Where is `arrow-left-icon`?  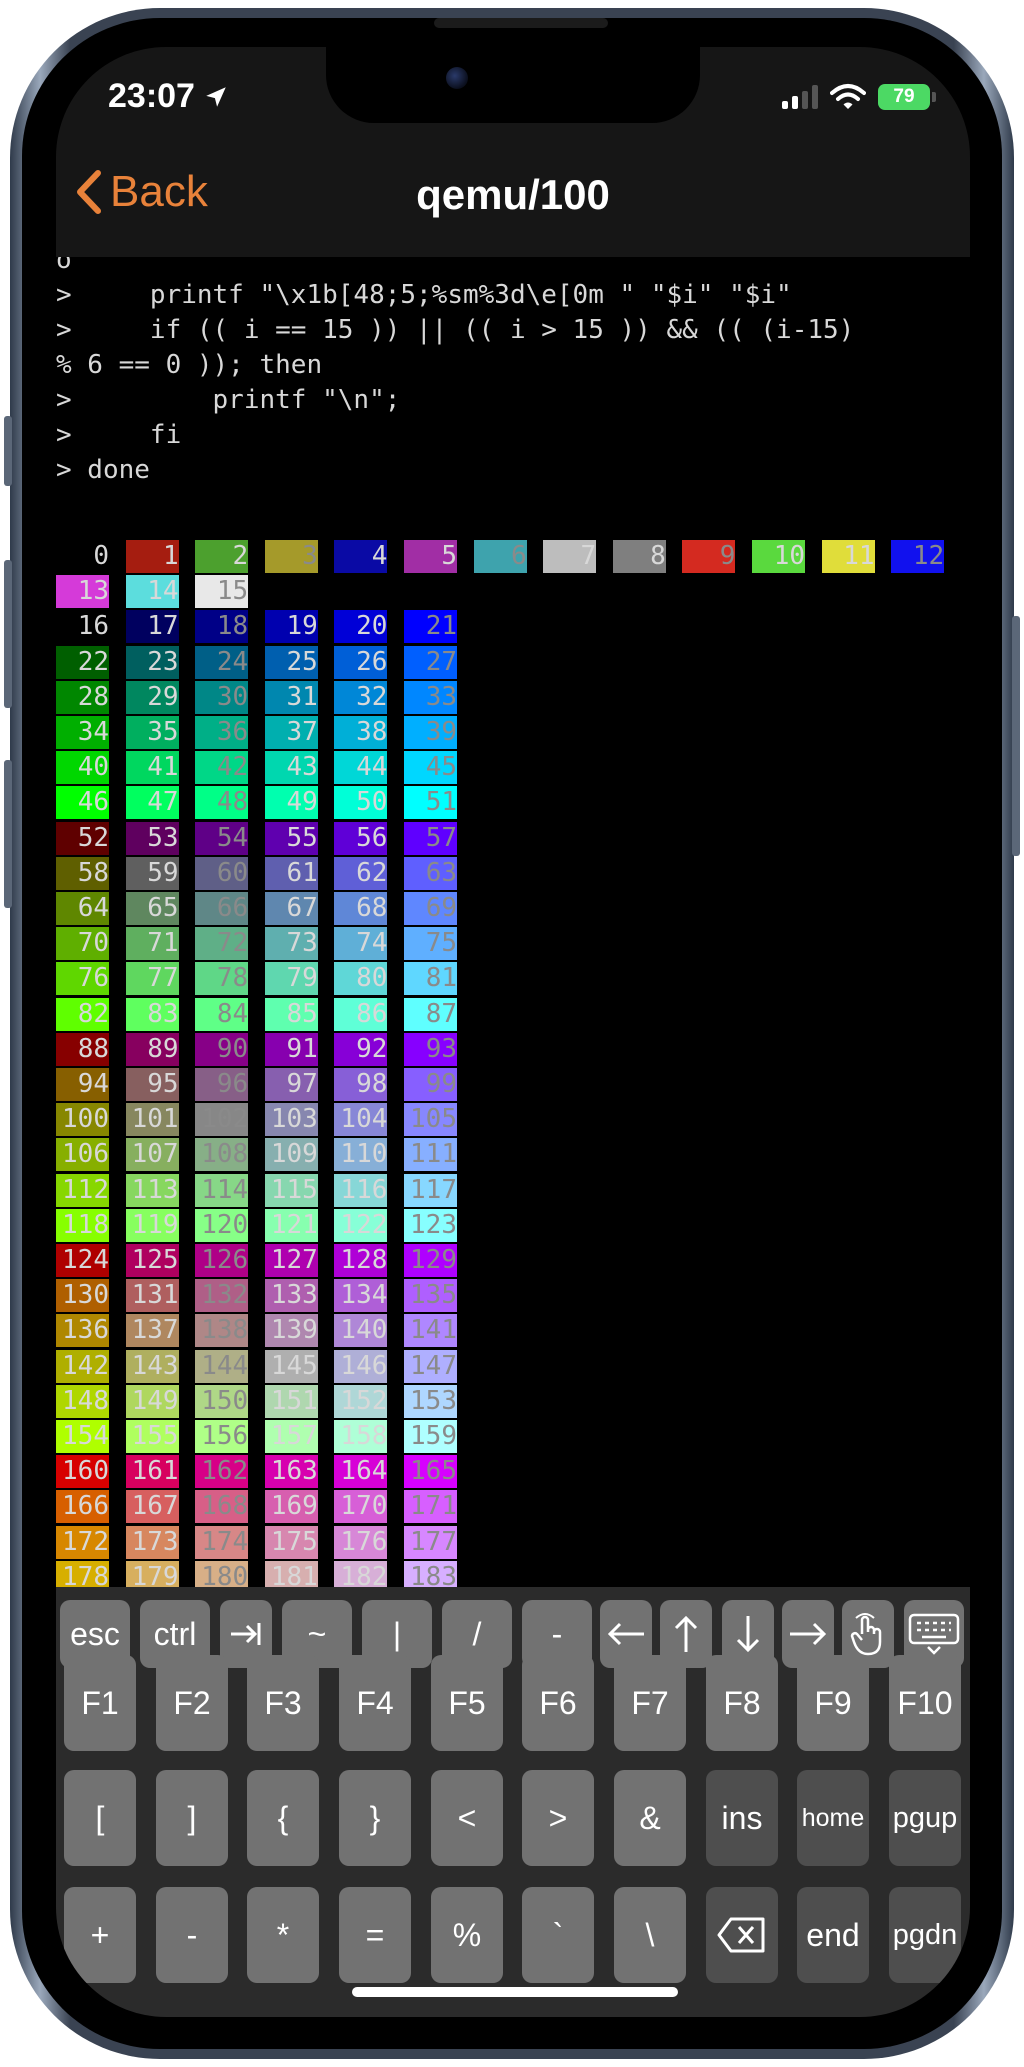 arrow-left-icon is located at coordinates (626, 1634).